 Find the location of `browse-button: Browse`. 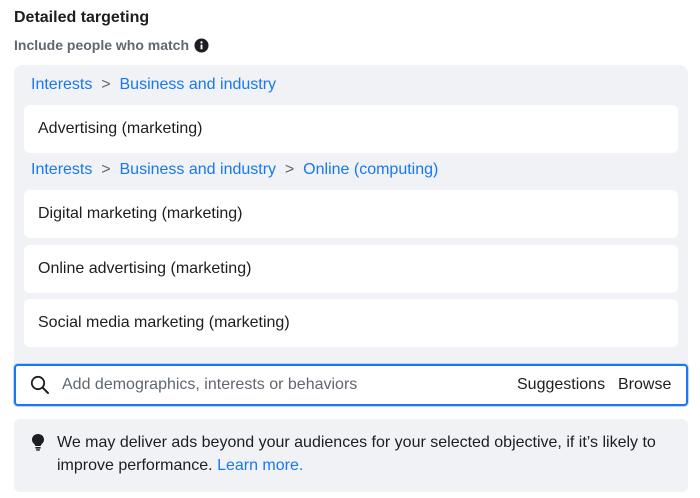

browse-button: Browse is located at coordinates (644, 385).